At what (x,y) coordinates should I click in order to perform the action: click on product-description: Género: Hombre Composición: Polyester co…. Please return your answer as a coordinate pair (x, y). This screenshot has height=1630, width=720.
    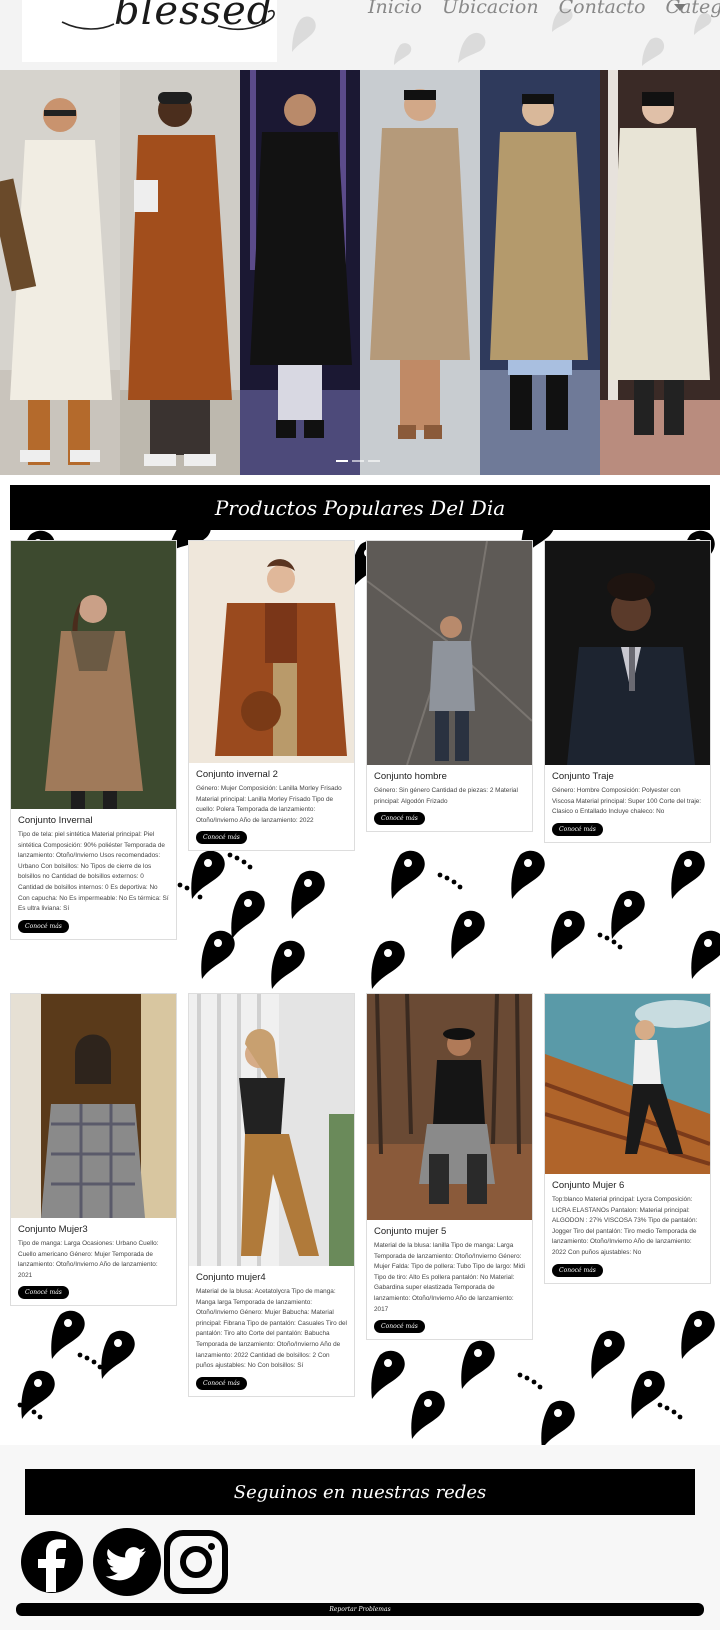
    Looking at the image, I should click on (627, 801).